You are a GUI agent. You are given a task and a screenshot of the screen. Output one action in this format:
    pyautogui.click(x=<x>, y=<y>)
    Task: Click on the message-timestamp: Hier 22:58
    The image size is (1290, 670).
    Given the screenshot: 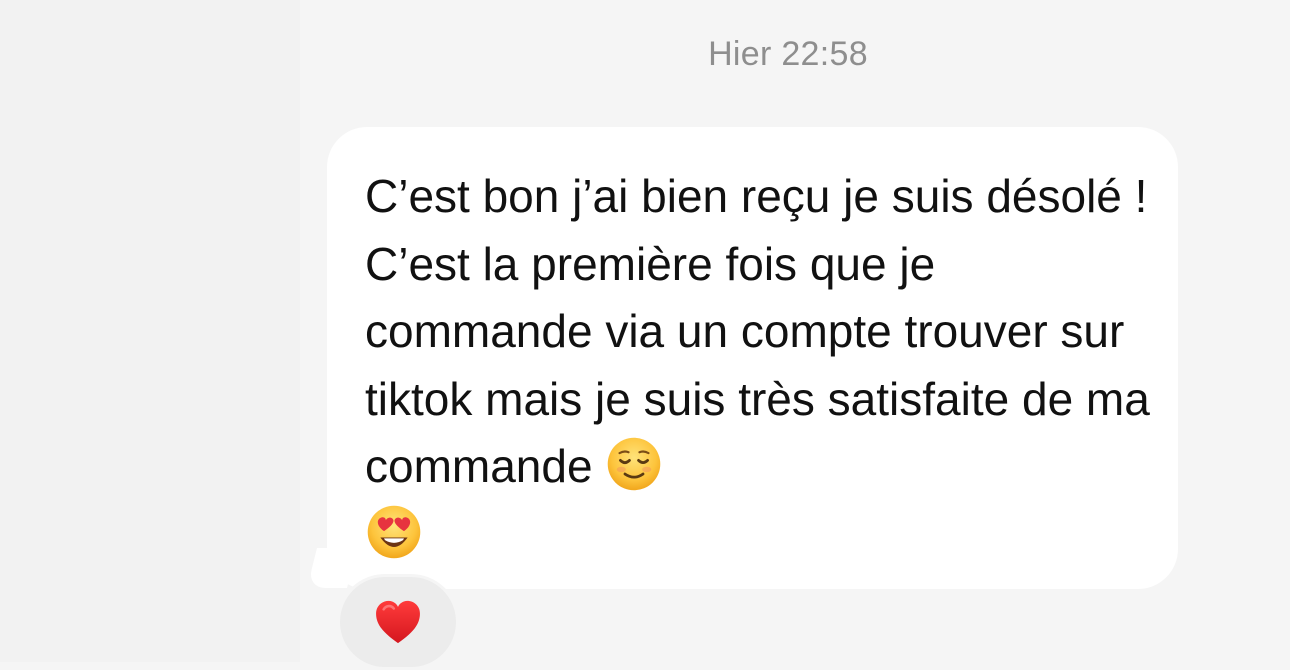 What is the action you would take?
    pyautogui.click(x=788, y=54)
    